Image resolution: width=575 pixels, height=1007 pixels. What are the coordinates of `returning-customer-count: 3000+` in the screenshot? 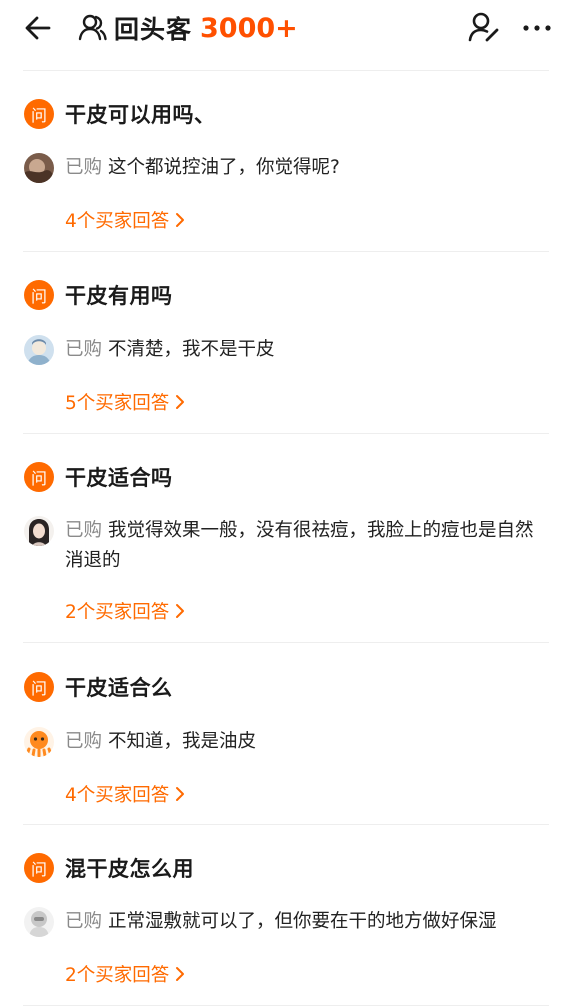 It's located at (249, 28).